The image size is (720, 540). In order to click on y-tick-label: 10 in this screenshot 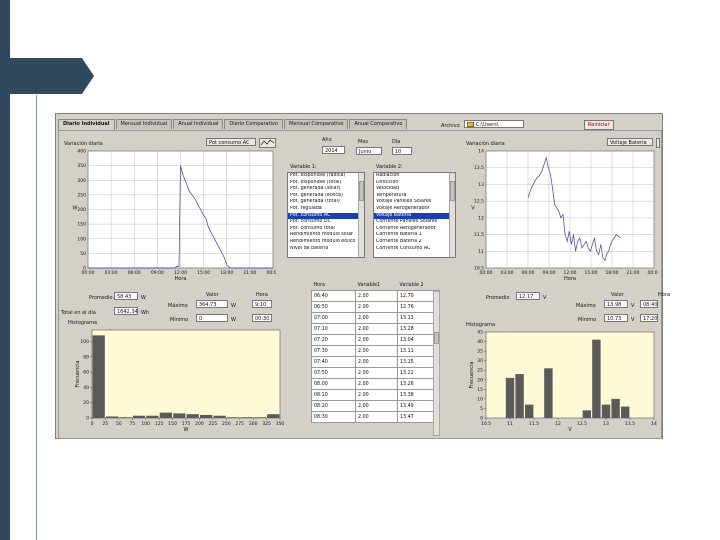, I will do `click(480, 399)`.